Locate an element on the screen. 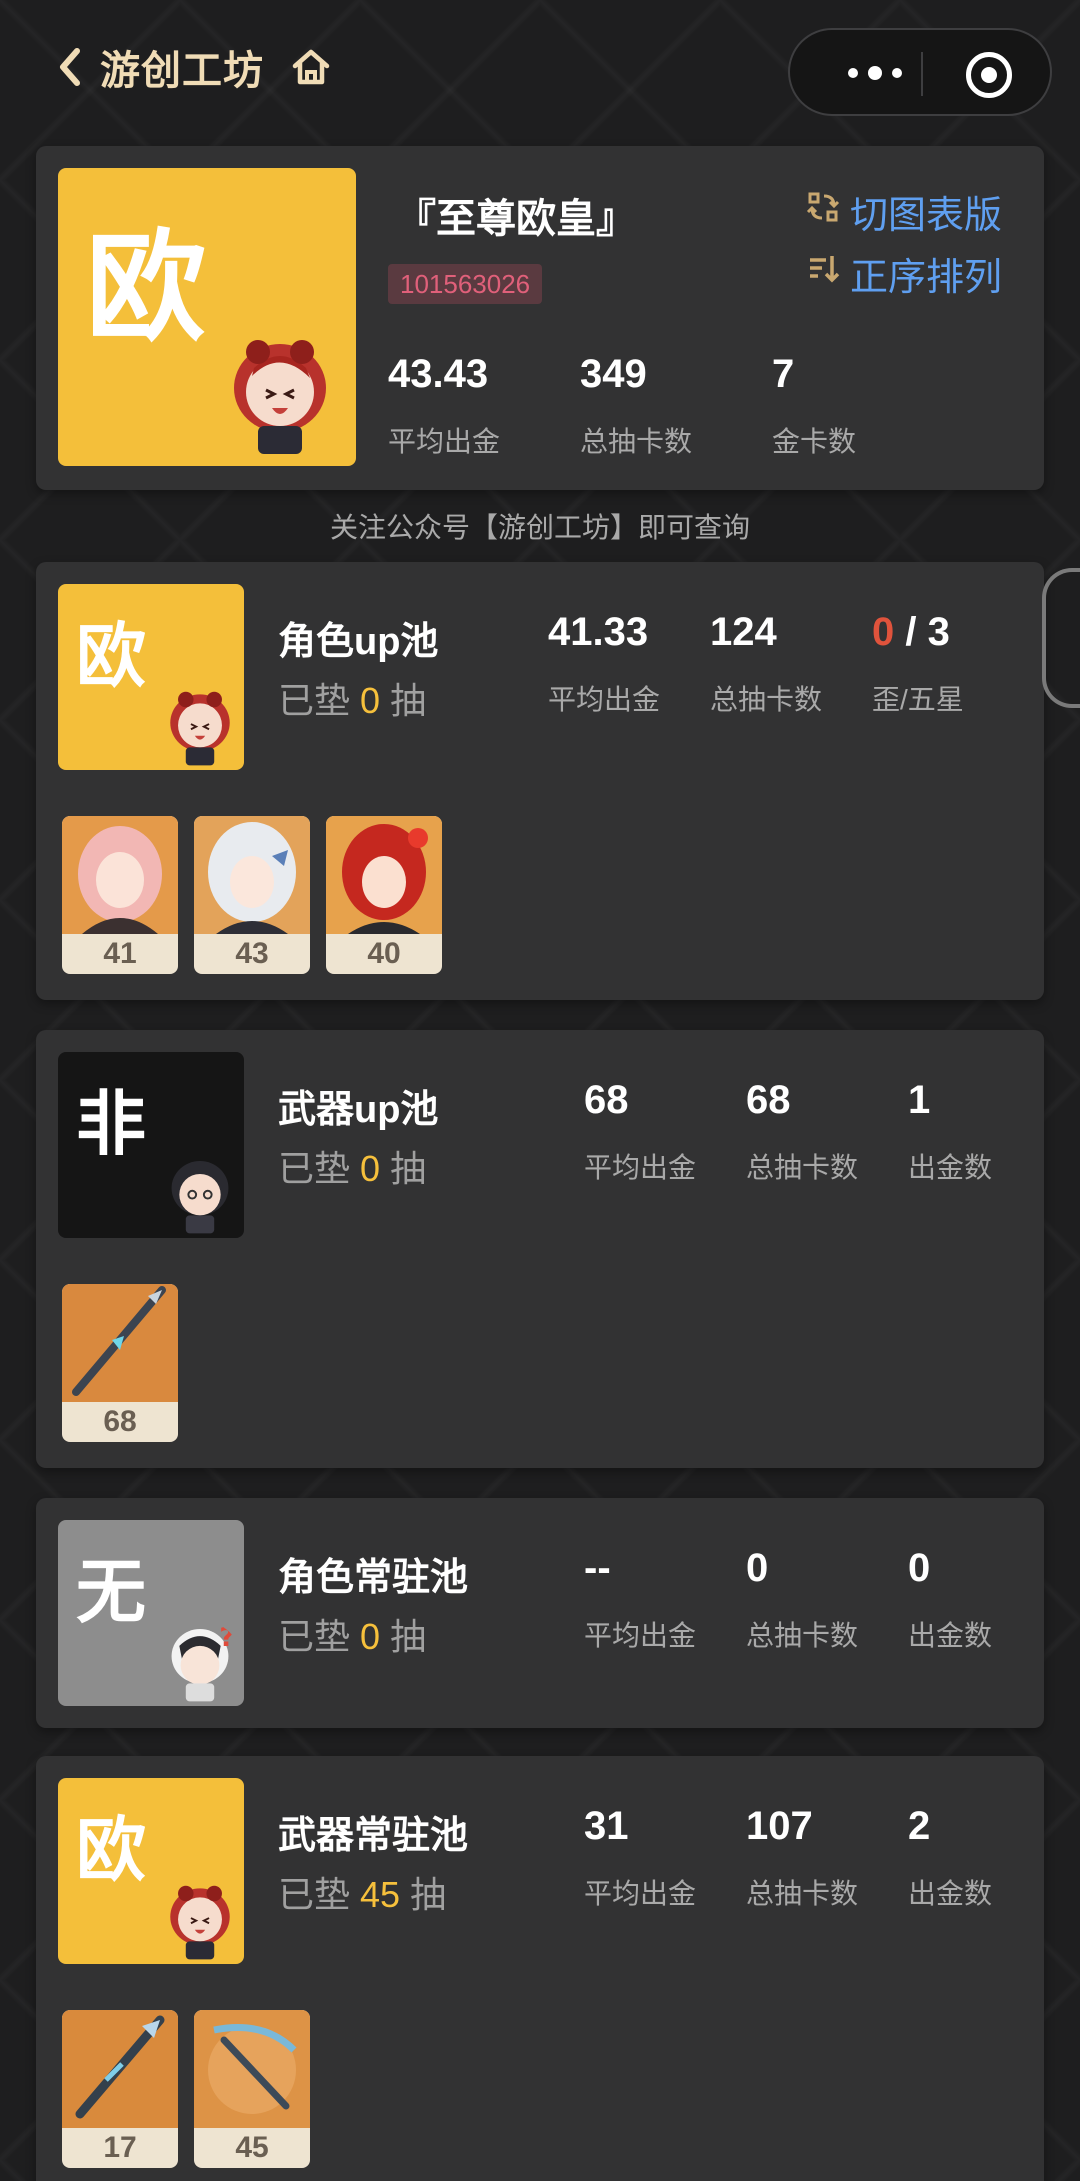 This screenshot has height=2181, width=1080. pool-badge: 无 ? is located at coordinates (151, 1613).